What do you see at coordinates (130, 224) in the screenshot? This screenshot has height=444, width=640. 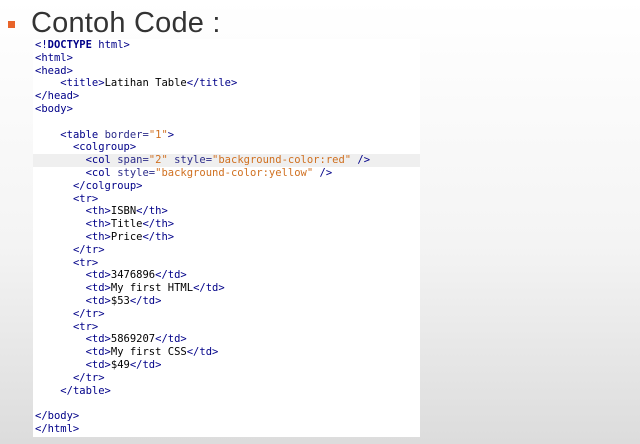 I see `code-line: <th>Title</th>` at bounding box center [130, 224].